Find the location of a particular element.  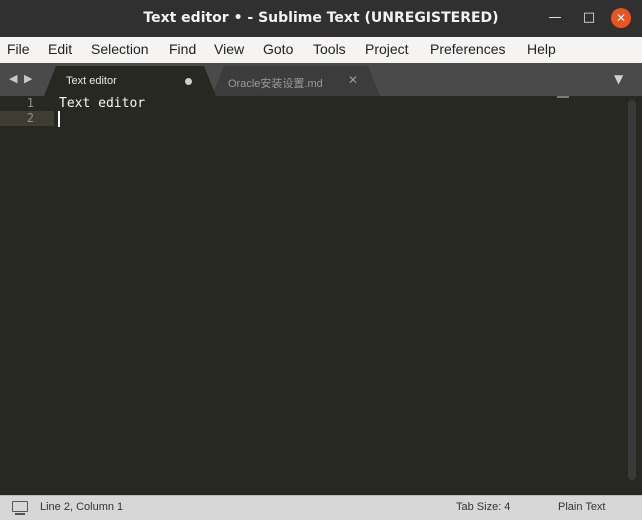

tab-bar: ◀ ▶ Oracle安装设置.md ✕ Text editor is located at coordinates (321, 79).